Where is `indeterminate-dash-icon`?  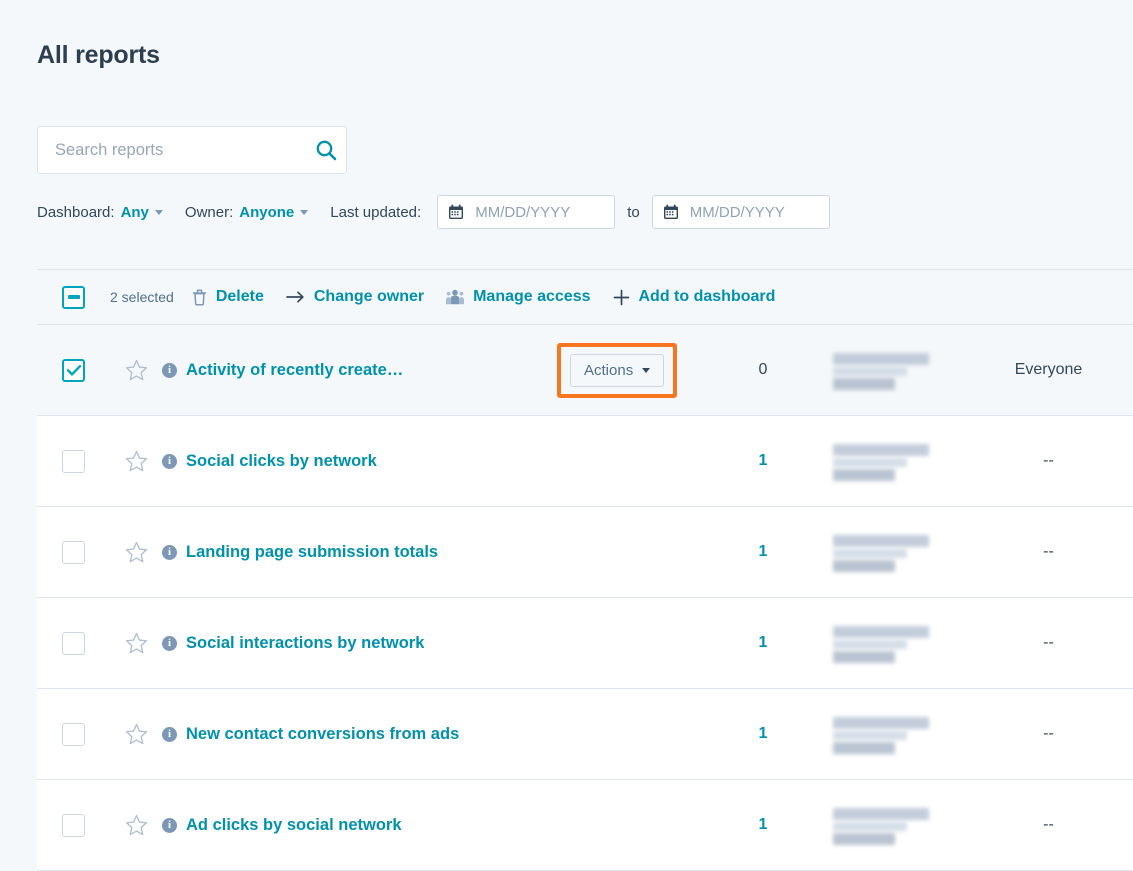 indeterminate-dash-icon is located at coordinates (73, 297).